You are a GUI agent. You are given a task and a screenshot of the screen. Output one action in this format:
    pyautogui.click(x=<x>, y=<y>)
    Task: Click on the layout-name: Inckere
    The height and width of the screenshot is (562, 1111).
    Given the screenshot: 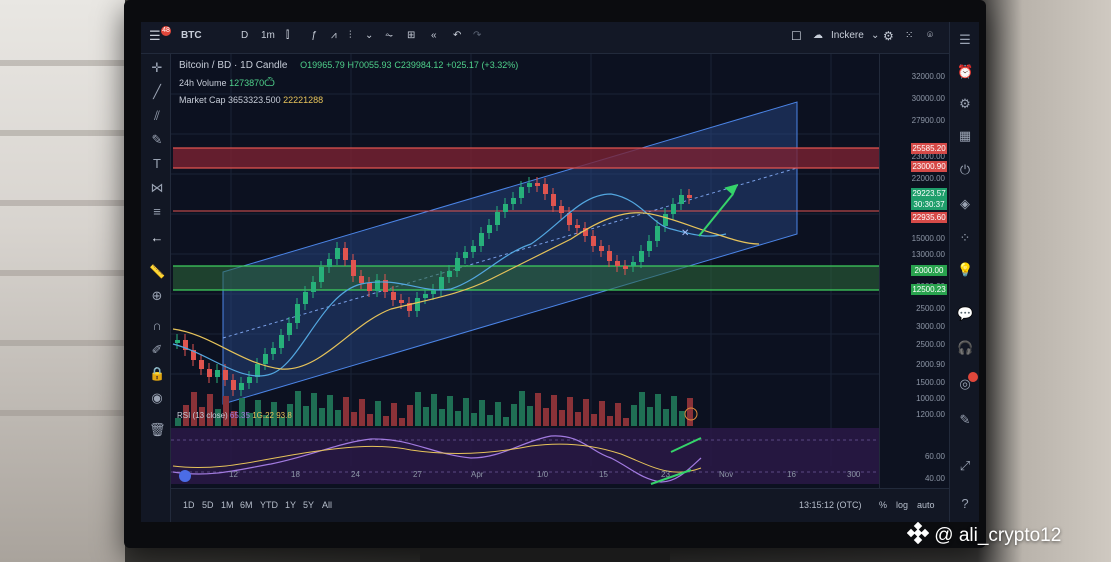 What is the action you would take?
    pyautogui.click(x=847, y=35)
    